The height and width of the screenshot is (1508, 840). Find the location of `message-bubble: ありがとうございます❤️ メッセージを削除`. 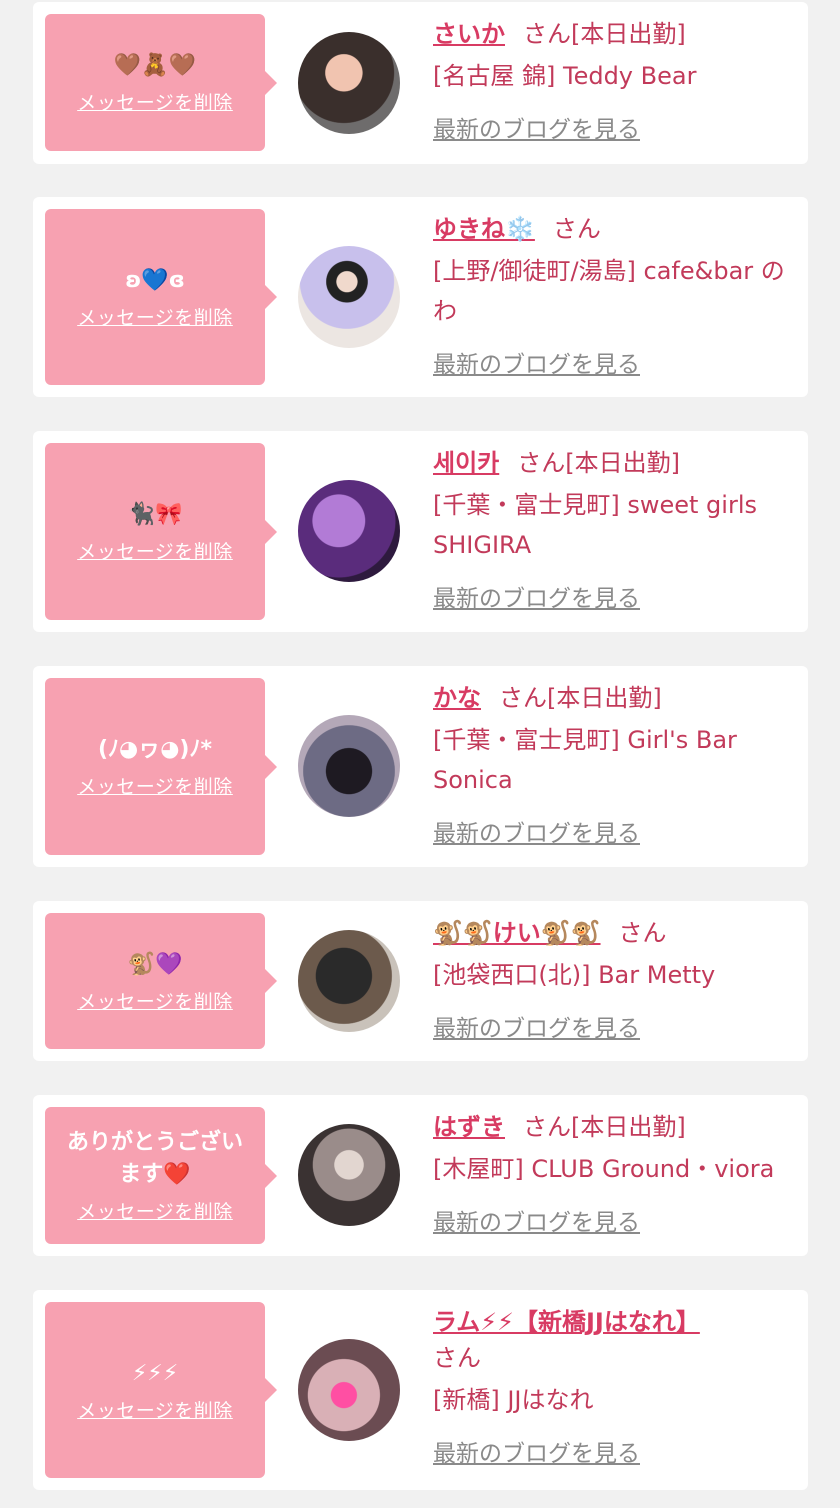

message-bubble: ありがとうございます❤️ メッセージを削除 is located at coordinates (161, 1175).